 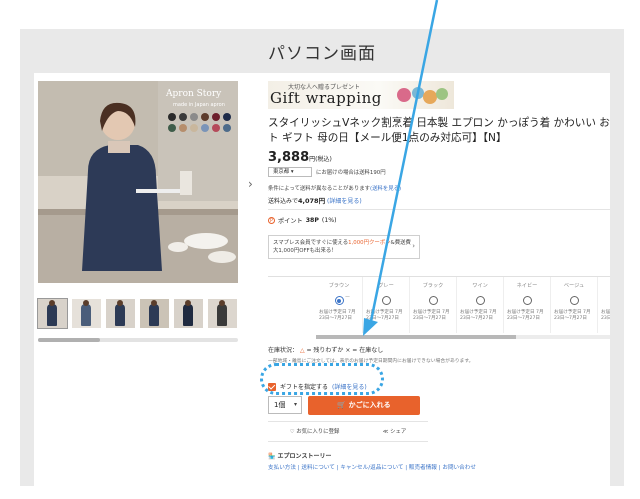 What do you see at coordinates (319, 189) in the screenshot?
I see `shipping-note-text: 条件によって送料が異なることがあります` at bounding box center [319, 189].